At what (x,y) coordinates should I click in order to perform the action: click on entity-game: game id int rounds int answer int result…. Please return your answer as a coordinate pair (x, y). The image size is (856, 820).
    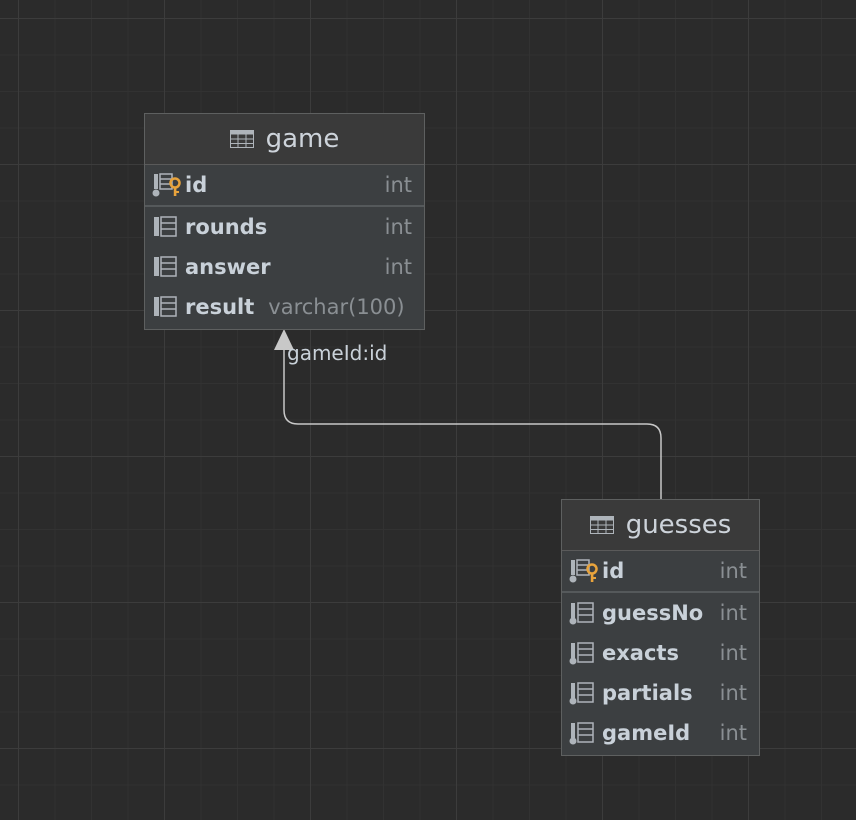
    Looking at the image, I should click on (284, 221).